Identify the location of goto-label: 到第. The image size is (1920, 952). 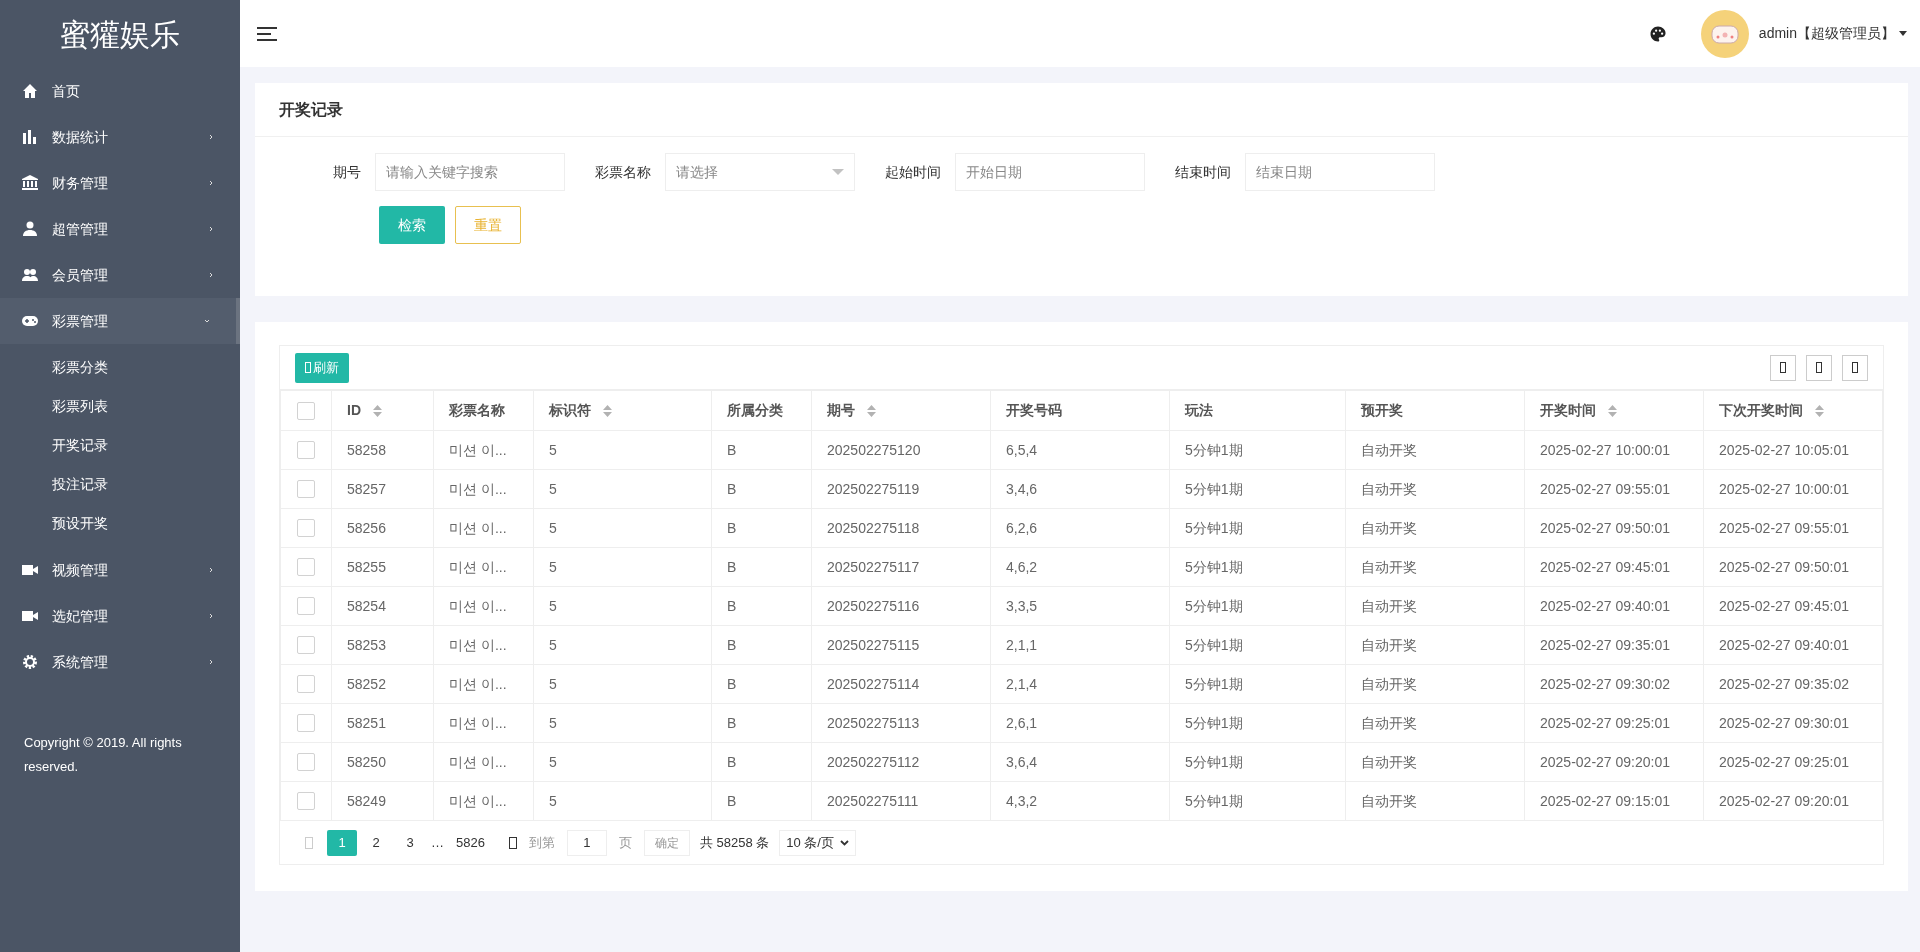
(541, 842).